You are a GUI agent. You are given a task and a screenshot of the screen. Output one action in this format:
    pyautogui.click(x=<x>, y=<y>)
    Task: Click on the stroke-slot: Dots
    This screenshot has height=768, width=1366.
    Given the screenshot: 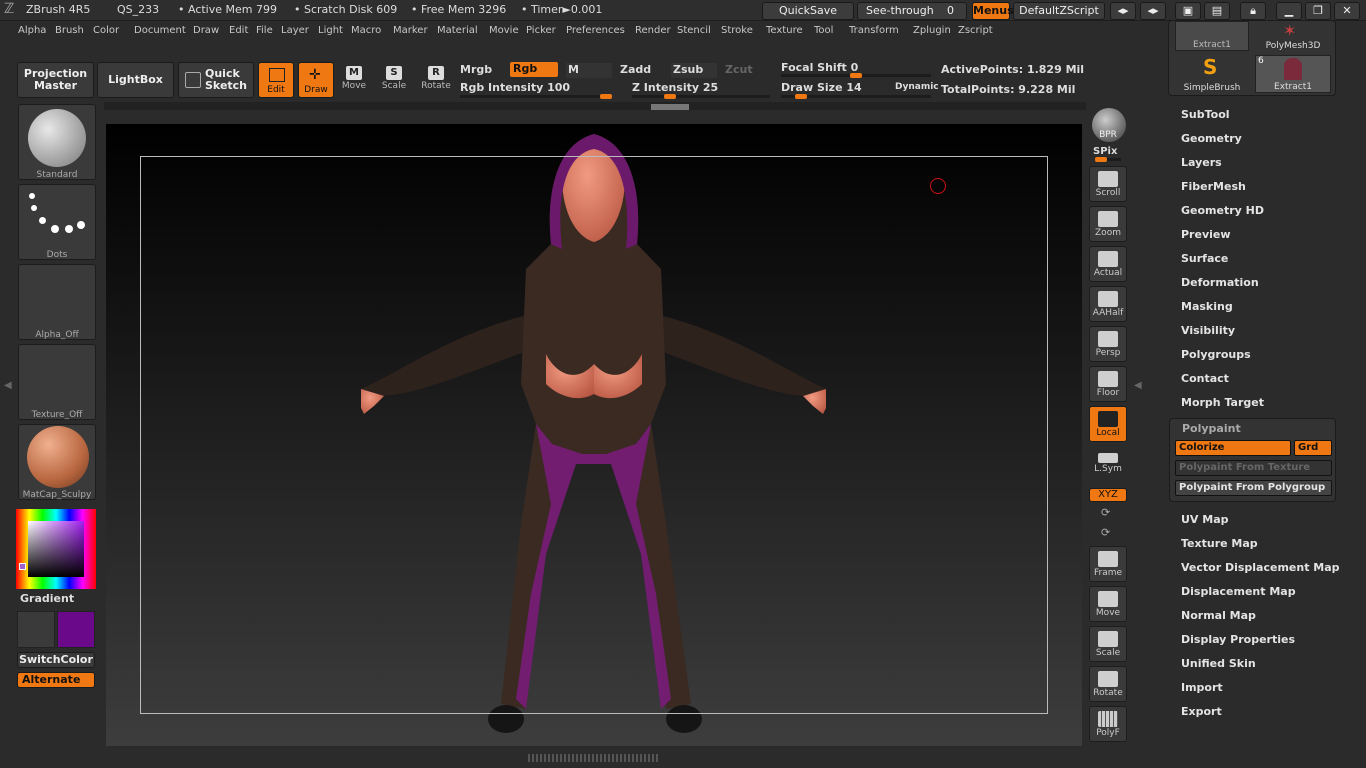 What is the action you would take?
    pyautogui.click(x=57, y=222)
    